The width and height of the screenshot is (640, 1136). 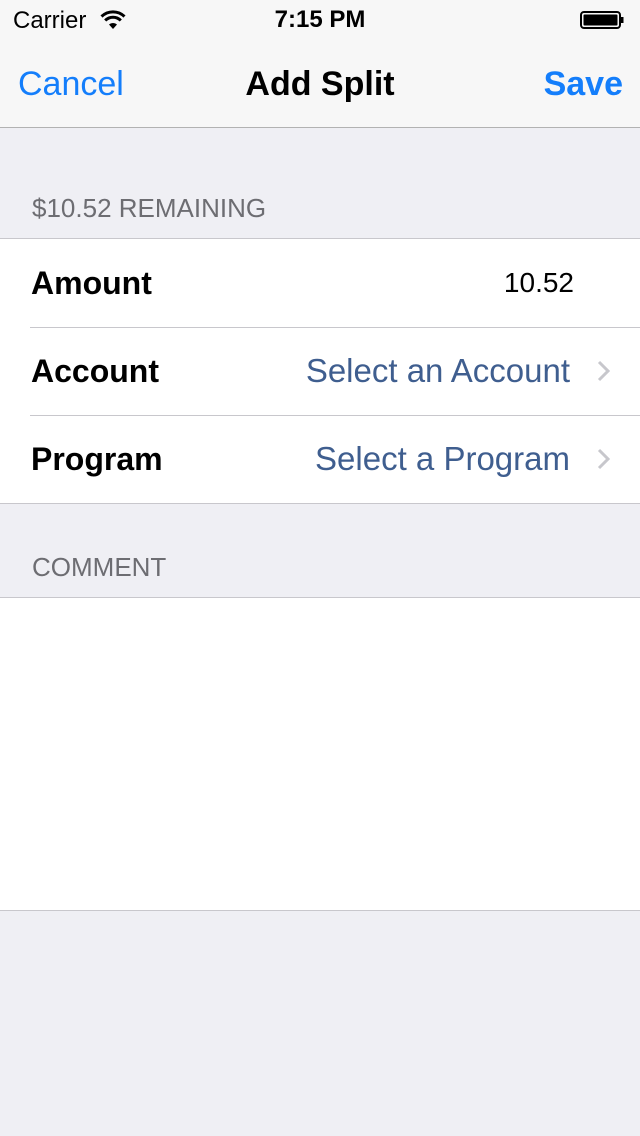 I want to click on battery-icon, so click(x=602, y=20).